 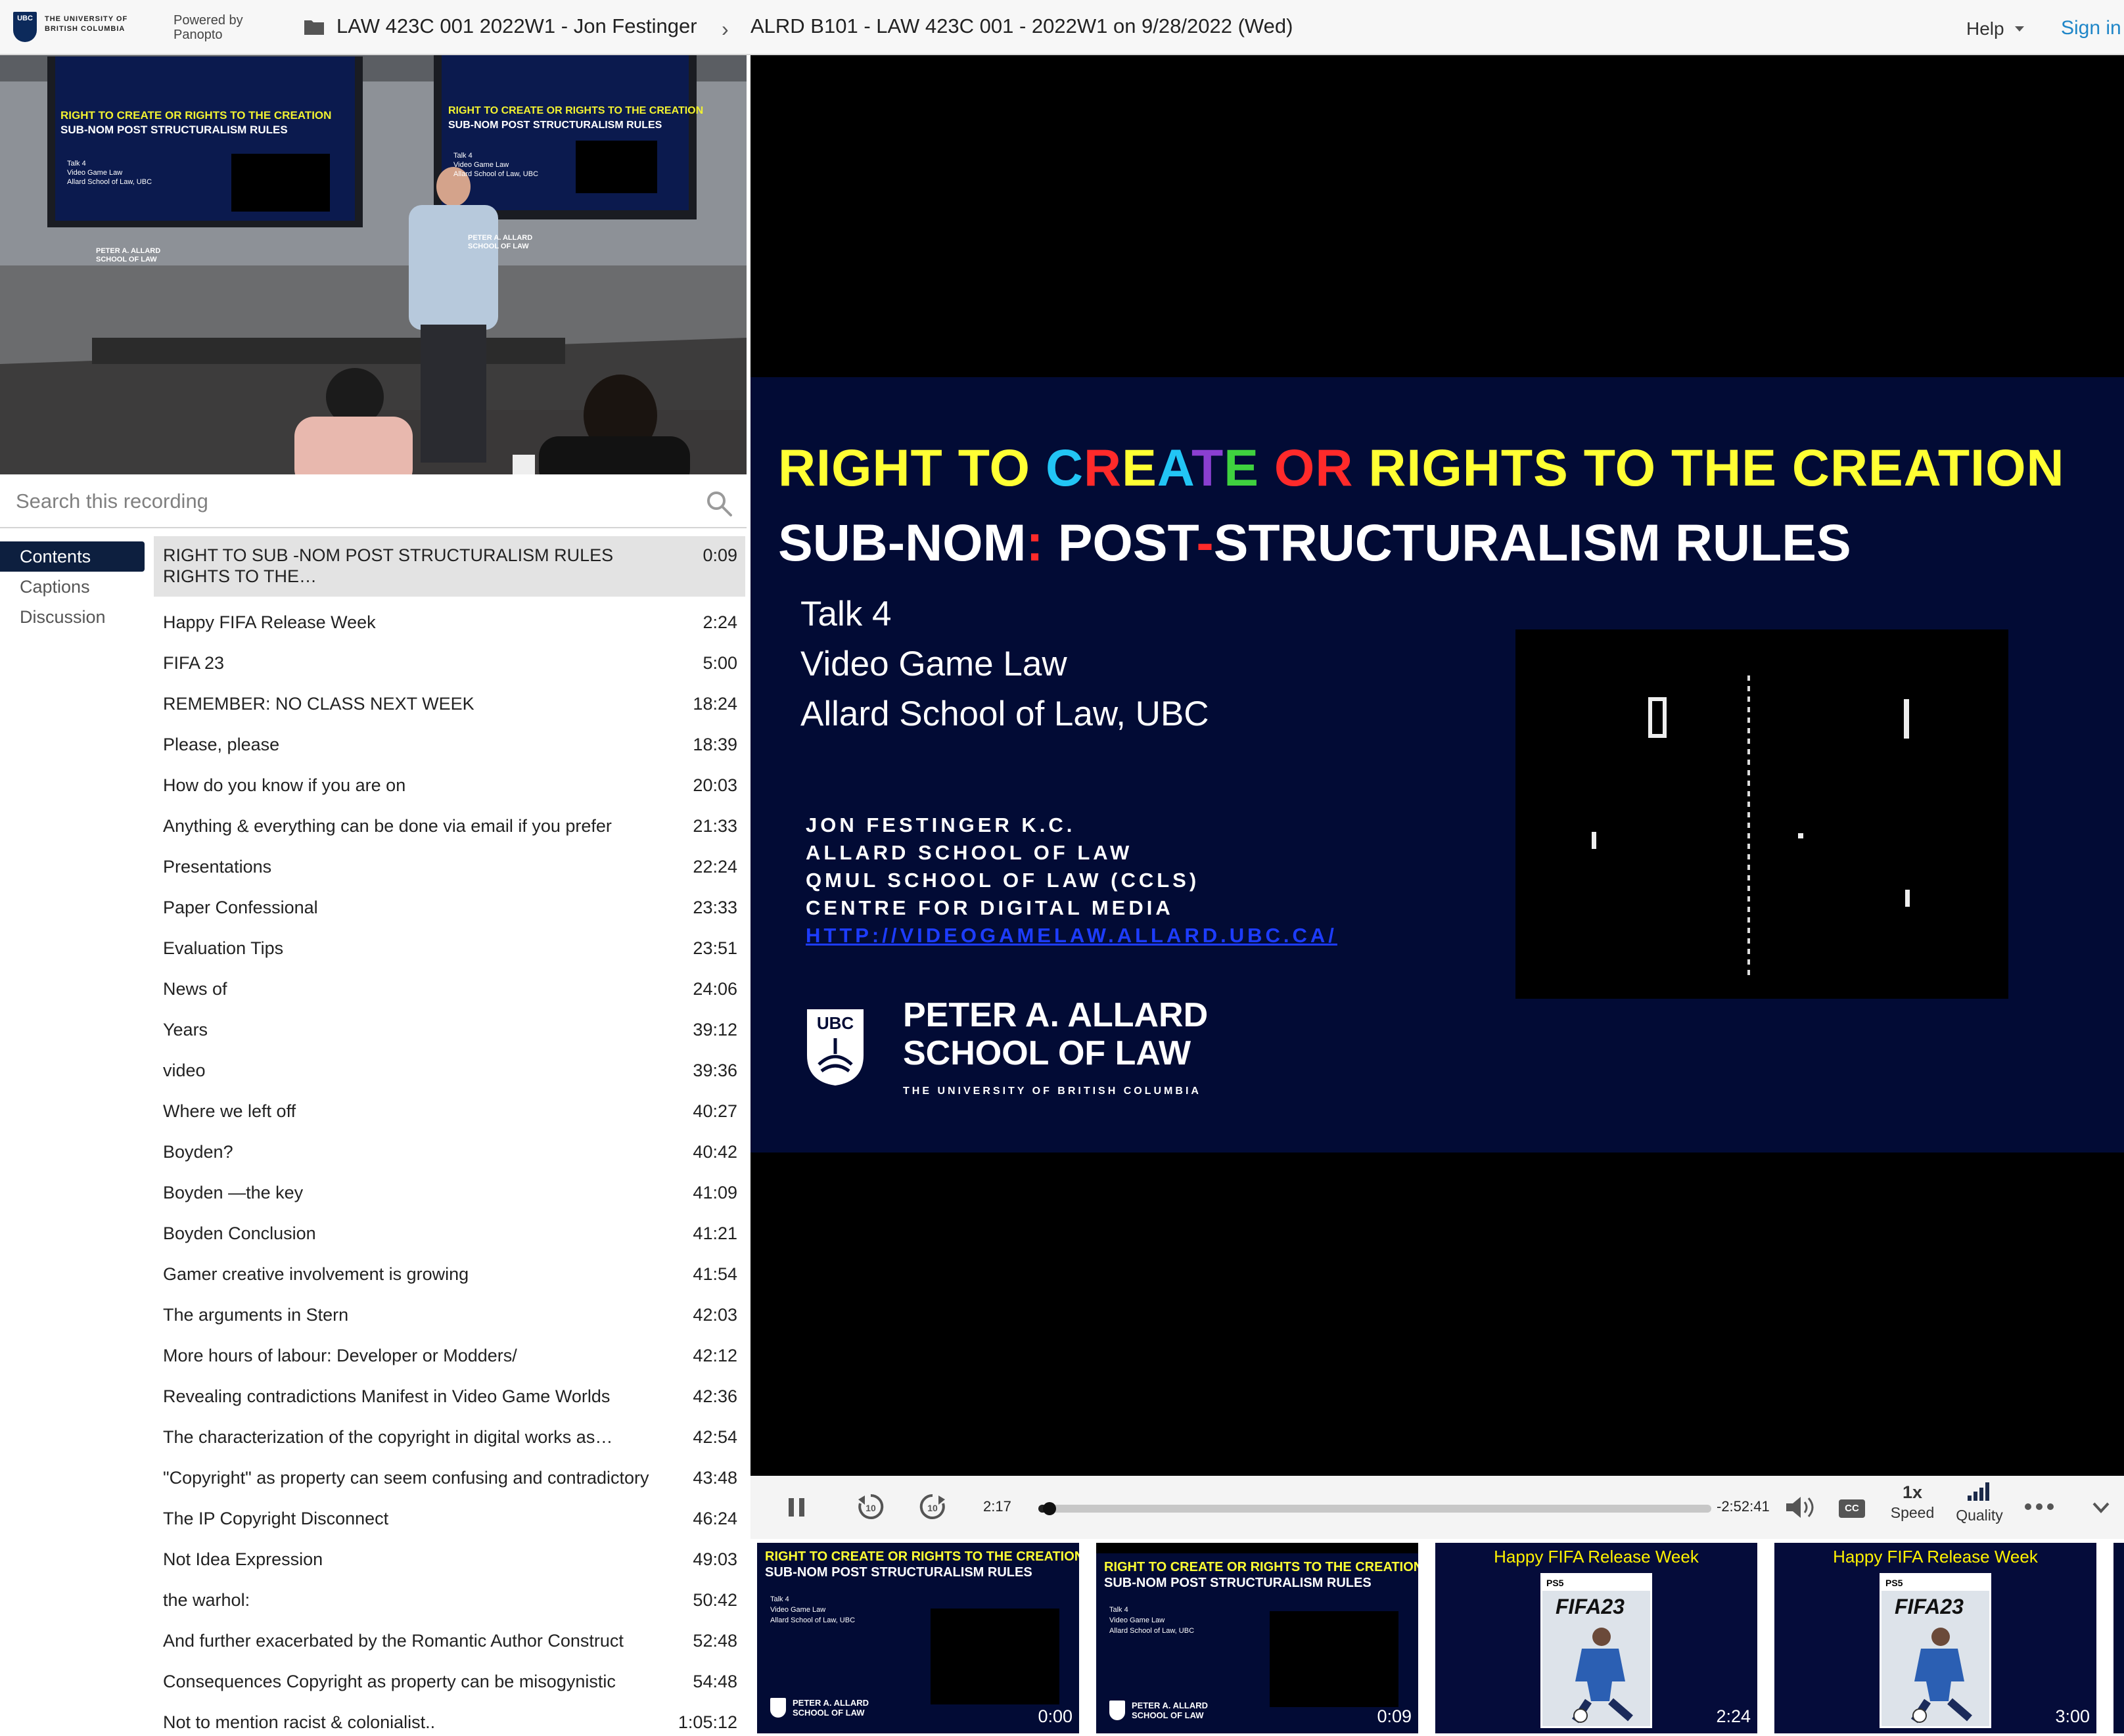 What do you see at coordinates (449, 866) in the screenshot?
I see `contents-item: Presentations 22:24` at bounding box center [449, 866].